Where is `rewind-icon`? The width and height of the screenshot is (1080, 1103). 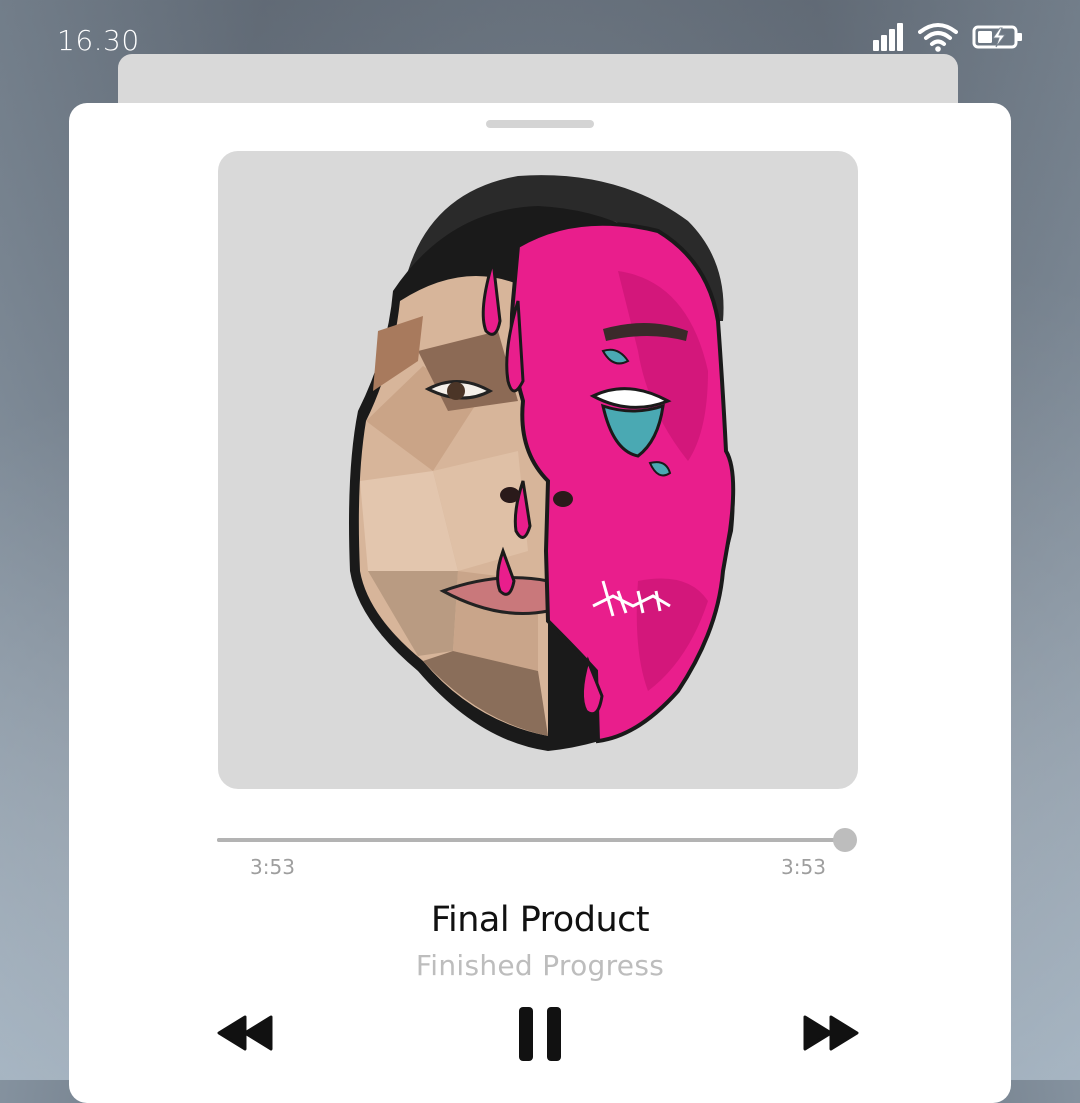
rewind-icon is located at coordinates (245, 1033).